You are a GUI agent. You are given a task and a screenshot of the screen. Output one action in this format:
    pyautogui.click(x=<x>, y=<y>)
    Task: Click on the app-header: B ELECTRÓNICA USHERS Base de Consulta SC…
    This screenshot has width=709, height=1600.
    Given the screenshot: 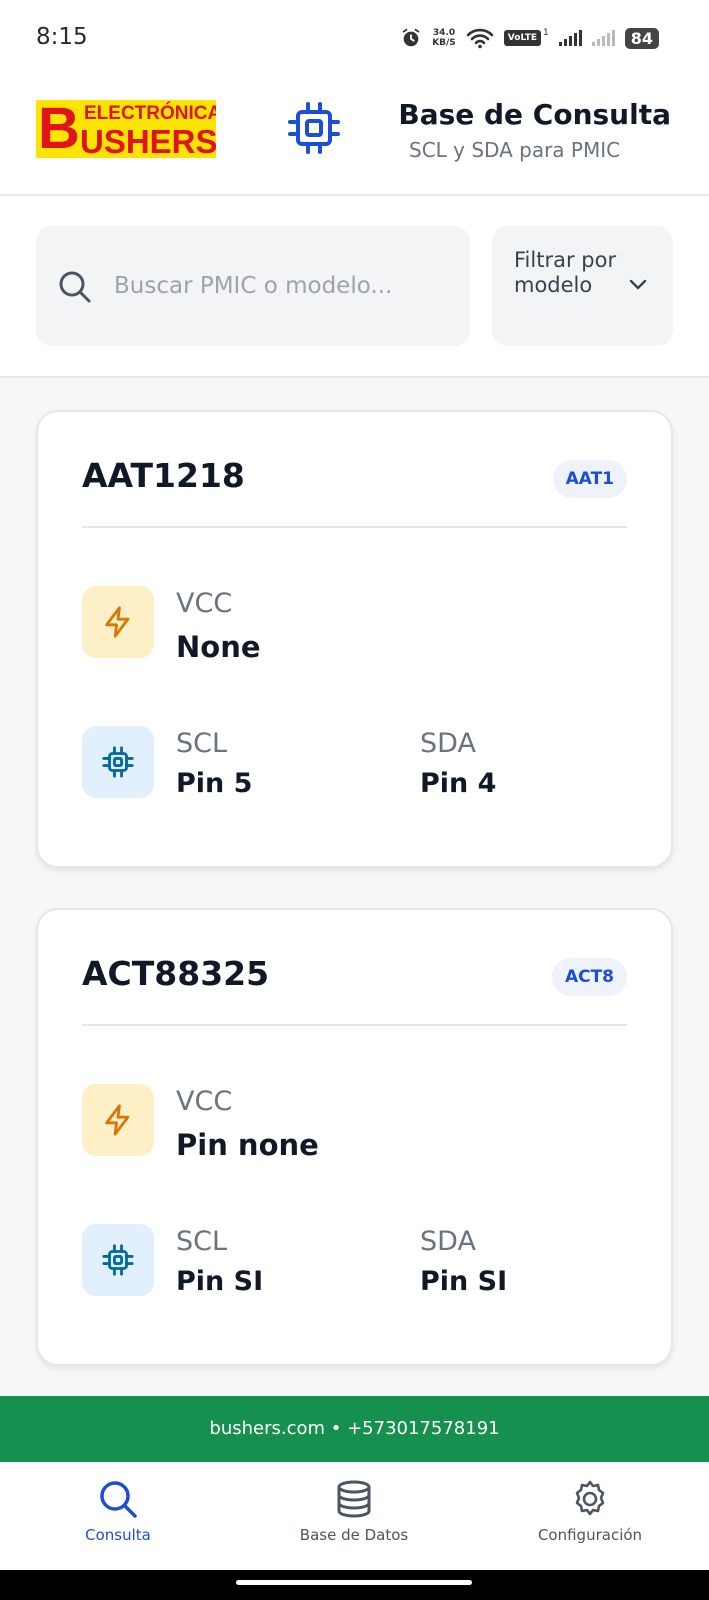 What is the action you would take?
    pyautogui.click(x=354, y=136)
    